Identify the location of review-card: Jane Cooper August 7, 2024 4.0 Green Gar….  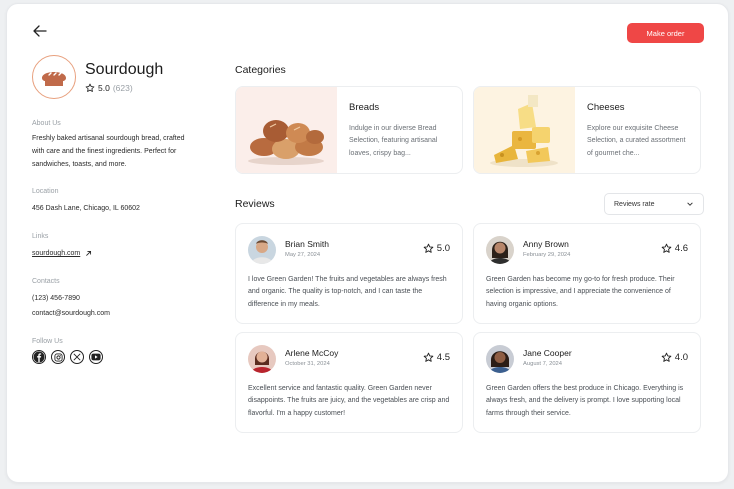
(587, 382).